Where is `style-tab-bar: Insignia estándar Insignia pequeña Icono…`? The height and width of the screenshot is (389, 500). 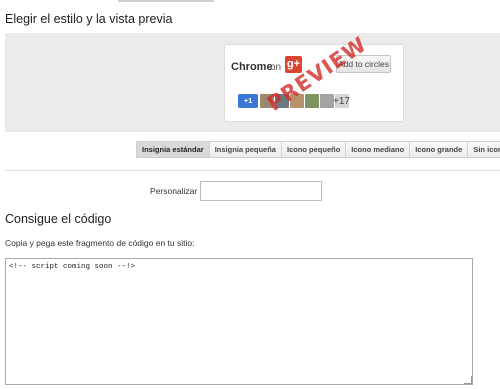 style-tab-bar: Insignia estándar Insignia pequeña Icono… is located at coordinates (318, 149).